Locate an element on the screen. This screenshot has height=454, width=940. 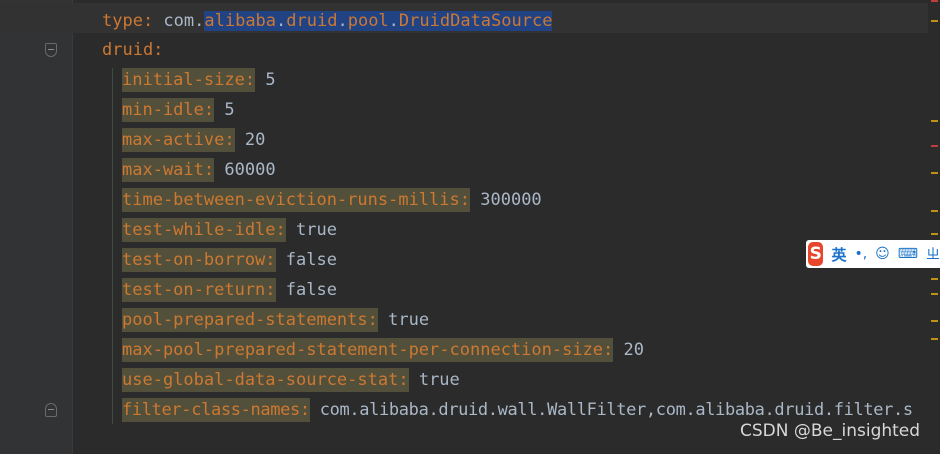
emoji-icon: ☺ is located at coordinates (882, 254).